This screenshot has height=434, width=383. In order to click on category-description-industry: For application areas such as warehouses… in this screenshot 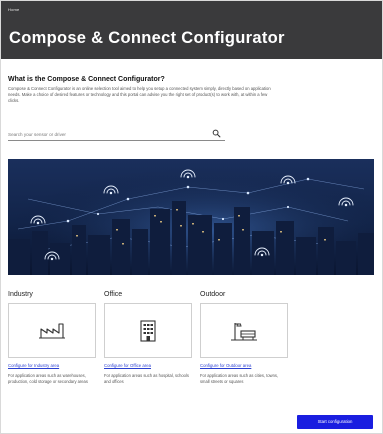, I will do `click(48, 378)`.